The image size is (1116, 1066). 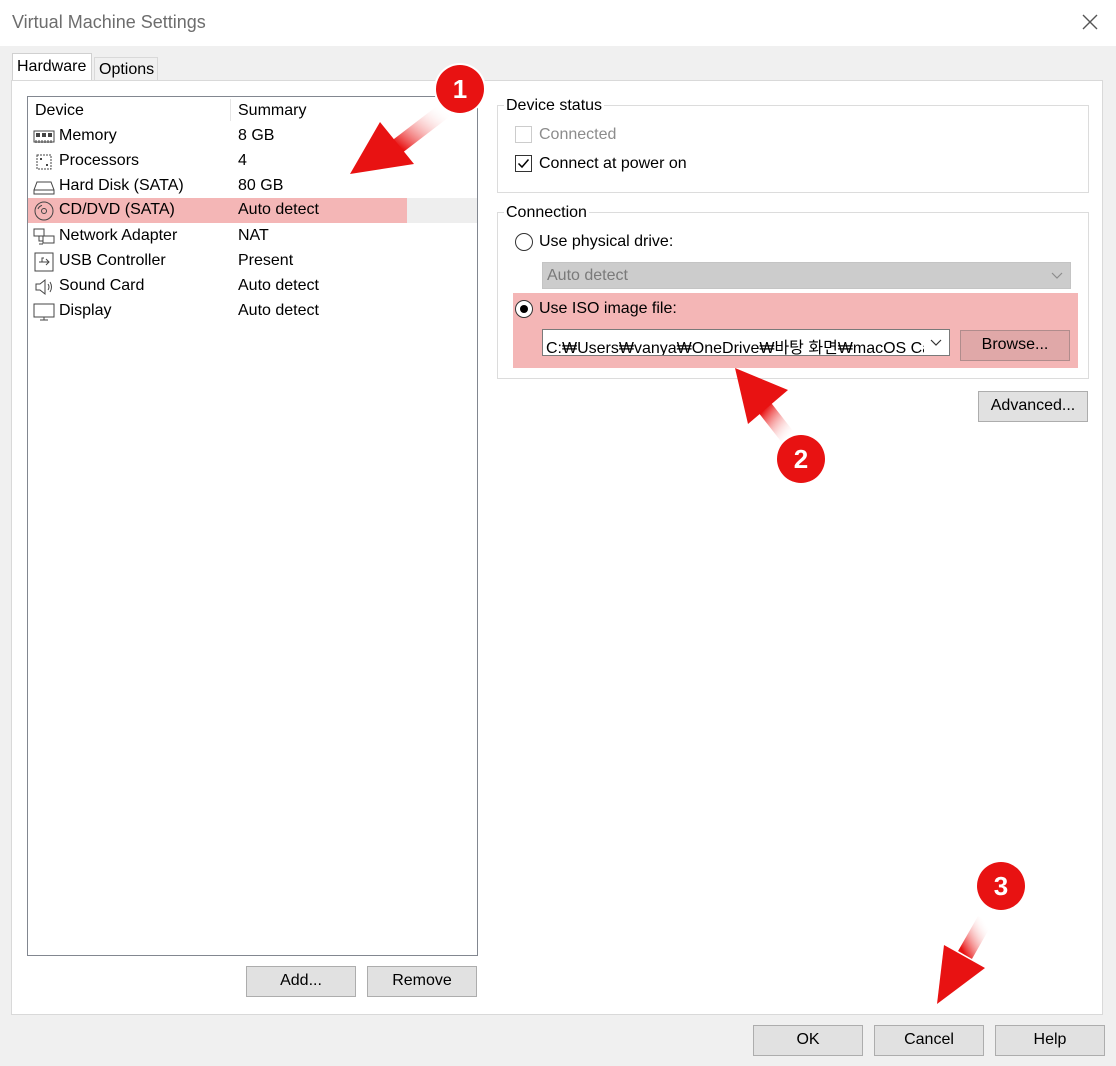 What do you see at coordinates (801, 459) in the screenshot?
I see `annotation-badge-2: 2` at bounding box center [801, 459].